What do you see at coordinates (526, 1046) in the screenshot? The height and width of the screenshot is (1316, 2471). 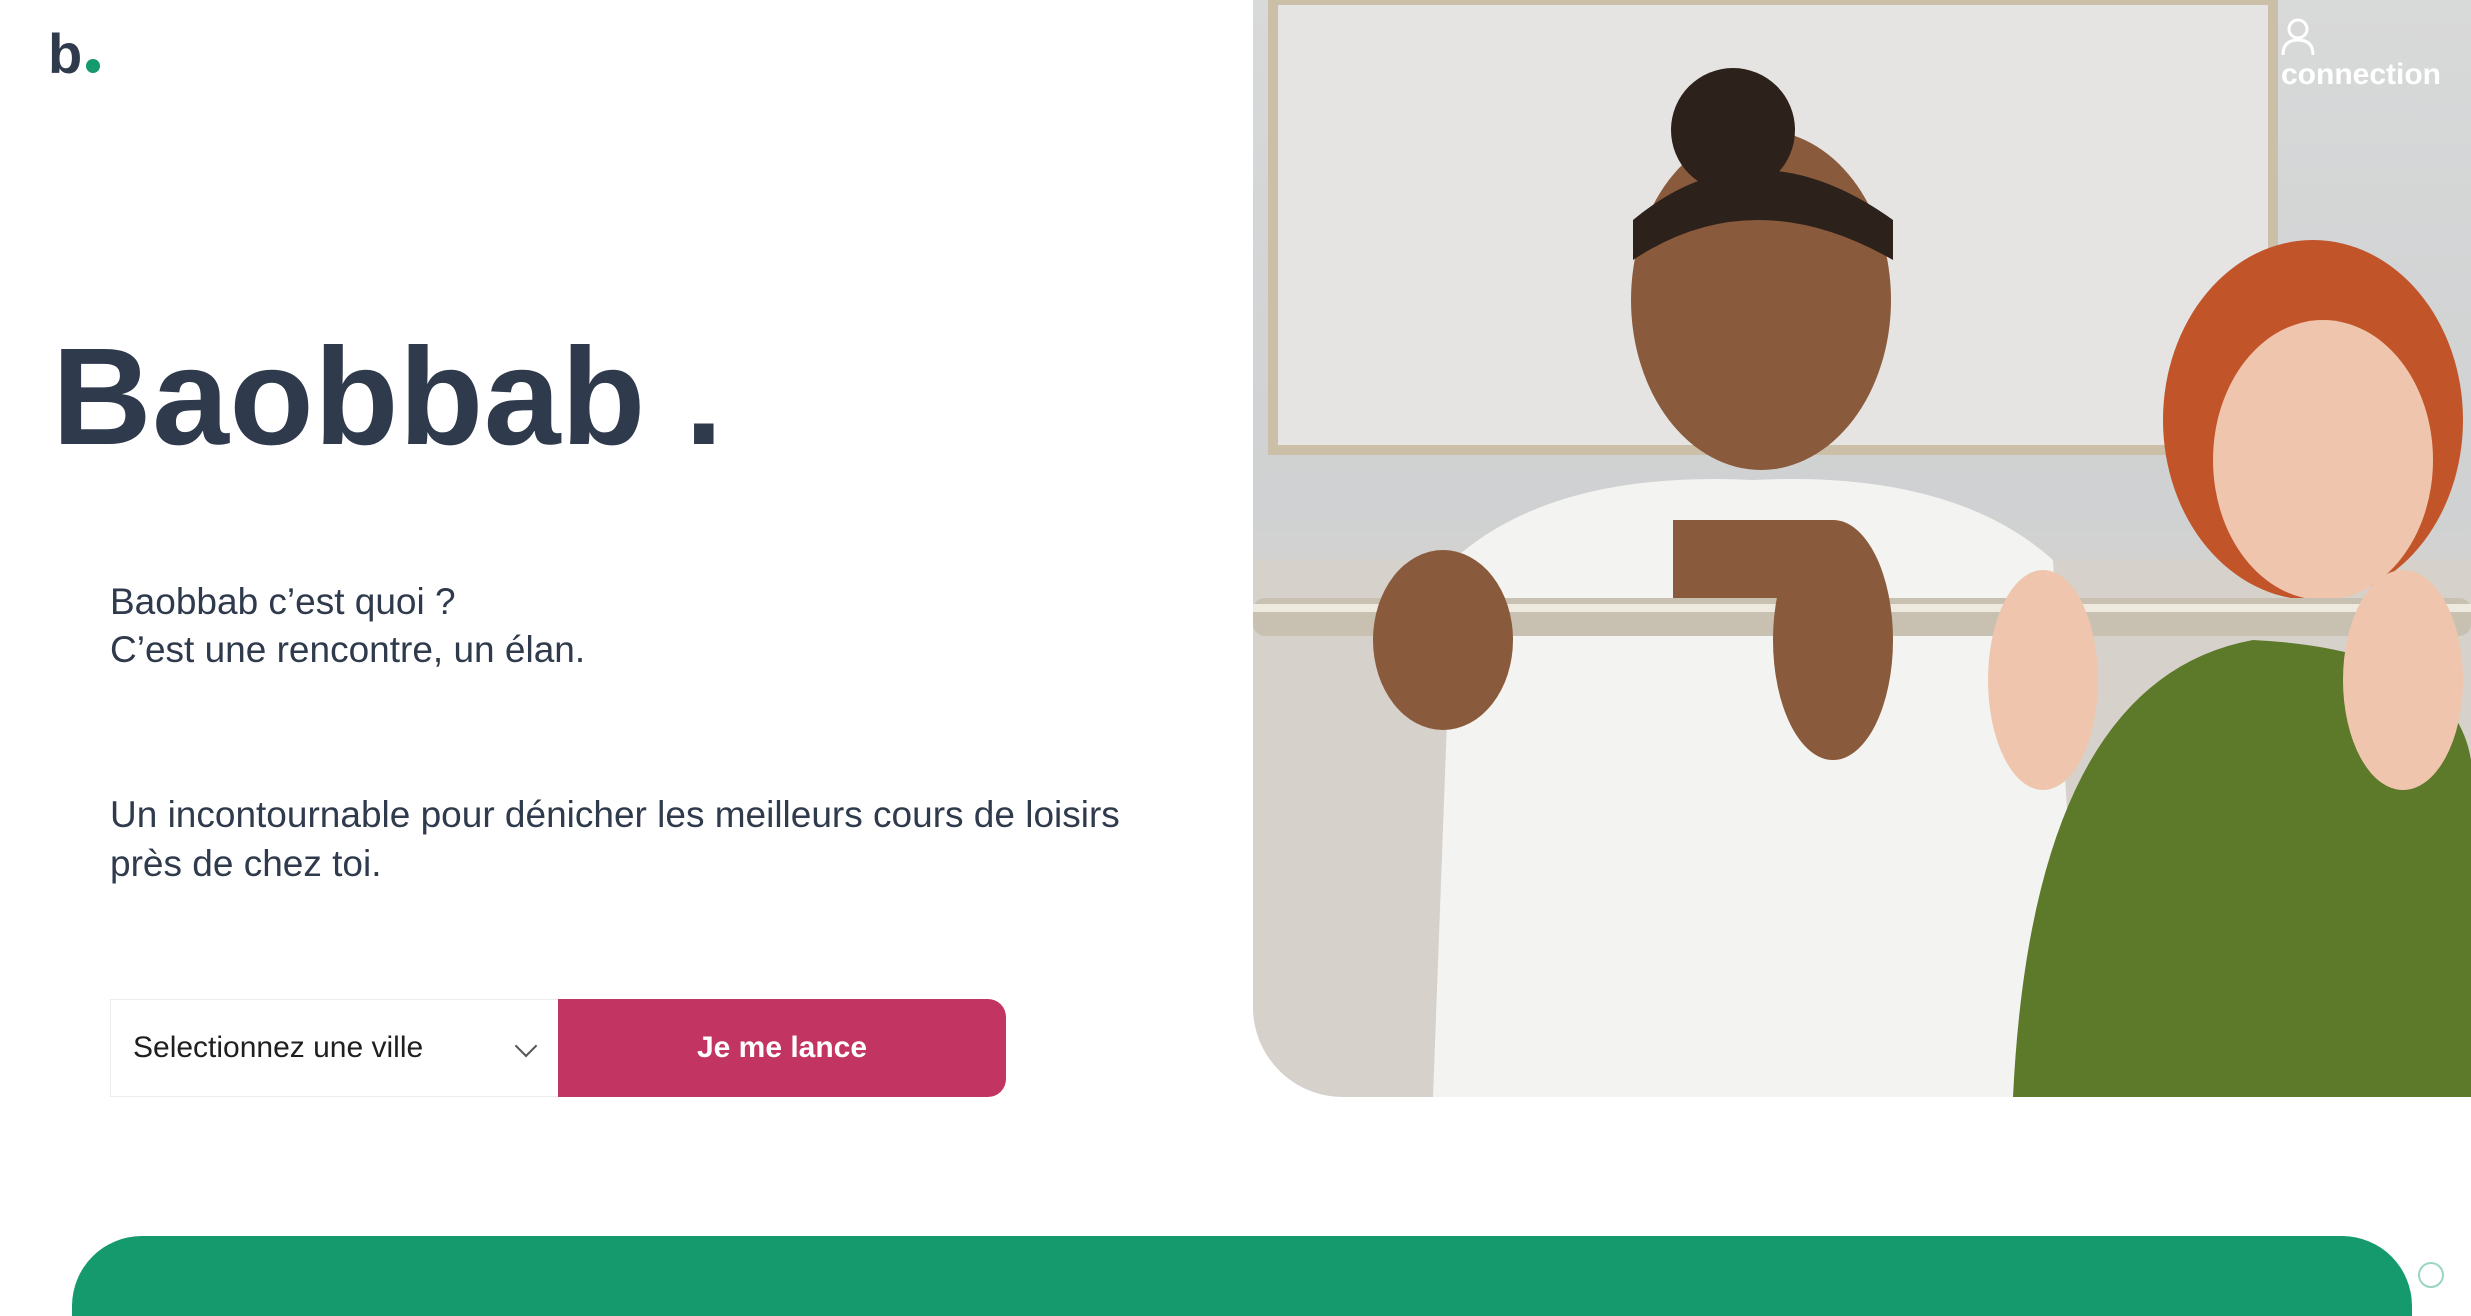 I see `chevron-down-icon` at bounding box center [526, 1046].